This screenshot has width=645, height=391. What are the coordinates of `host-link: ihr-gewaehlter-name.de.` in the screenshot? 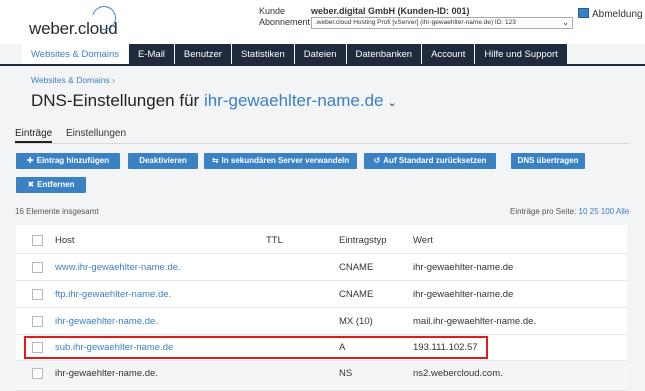 It's located at (106, 321).